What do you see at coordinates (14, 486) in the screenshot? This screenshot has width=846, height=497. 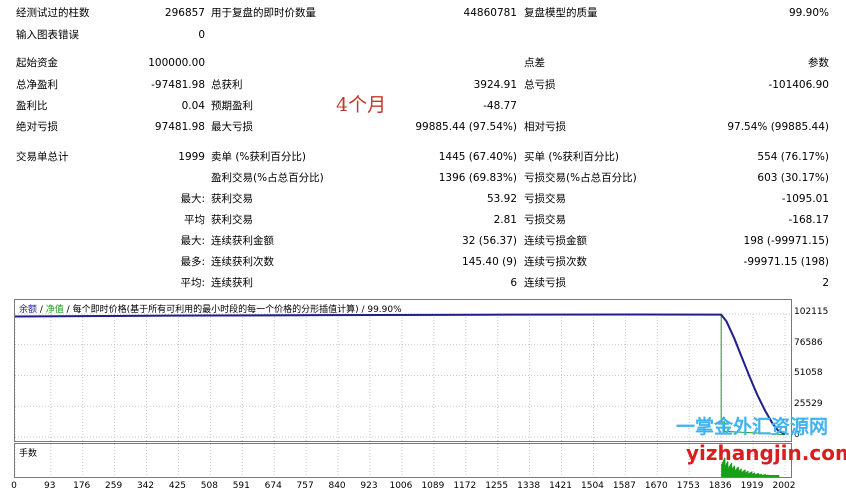 I see `x-tick-label: 0` at bounding box center [14, 486].